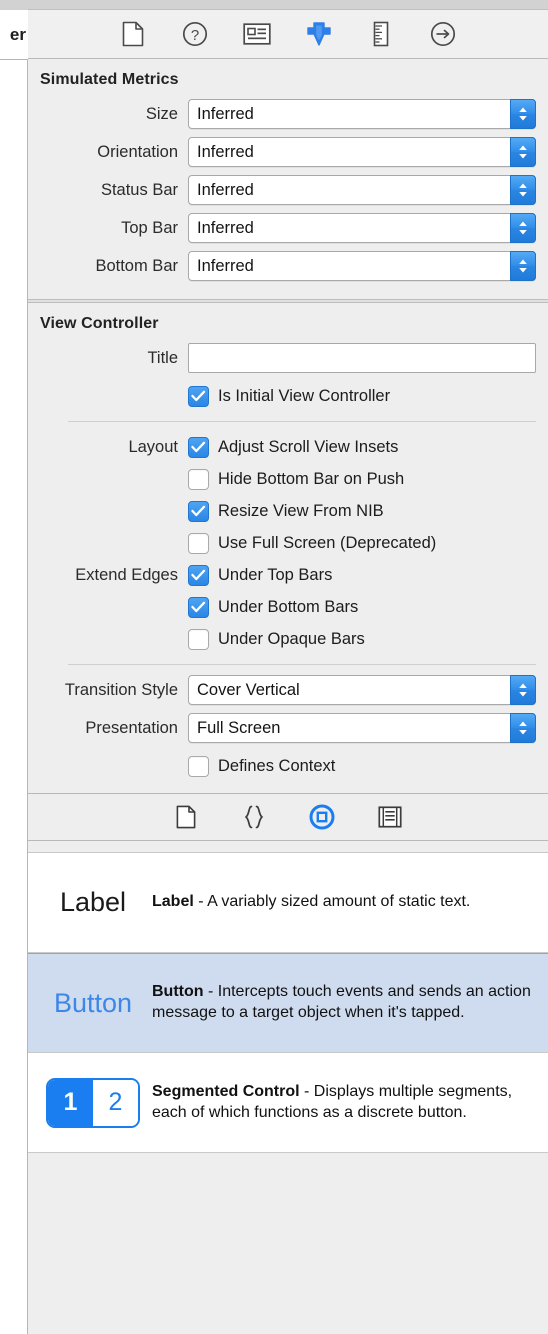 The height and width of the screenshot is (1334, 548). I want to click on field-orientation: Orientation Inferred, so click(288, 152).